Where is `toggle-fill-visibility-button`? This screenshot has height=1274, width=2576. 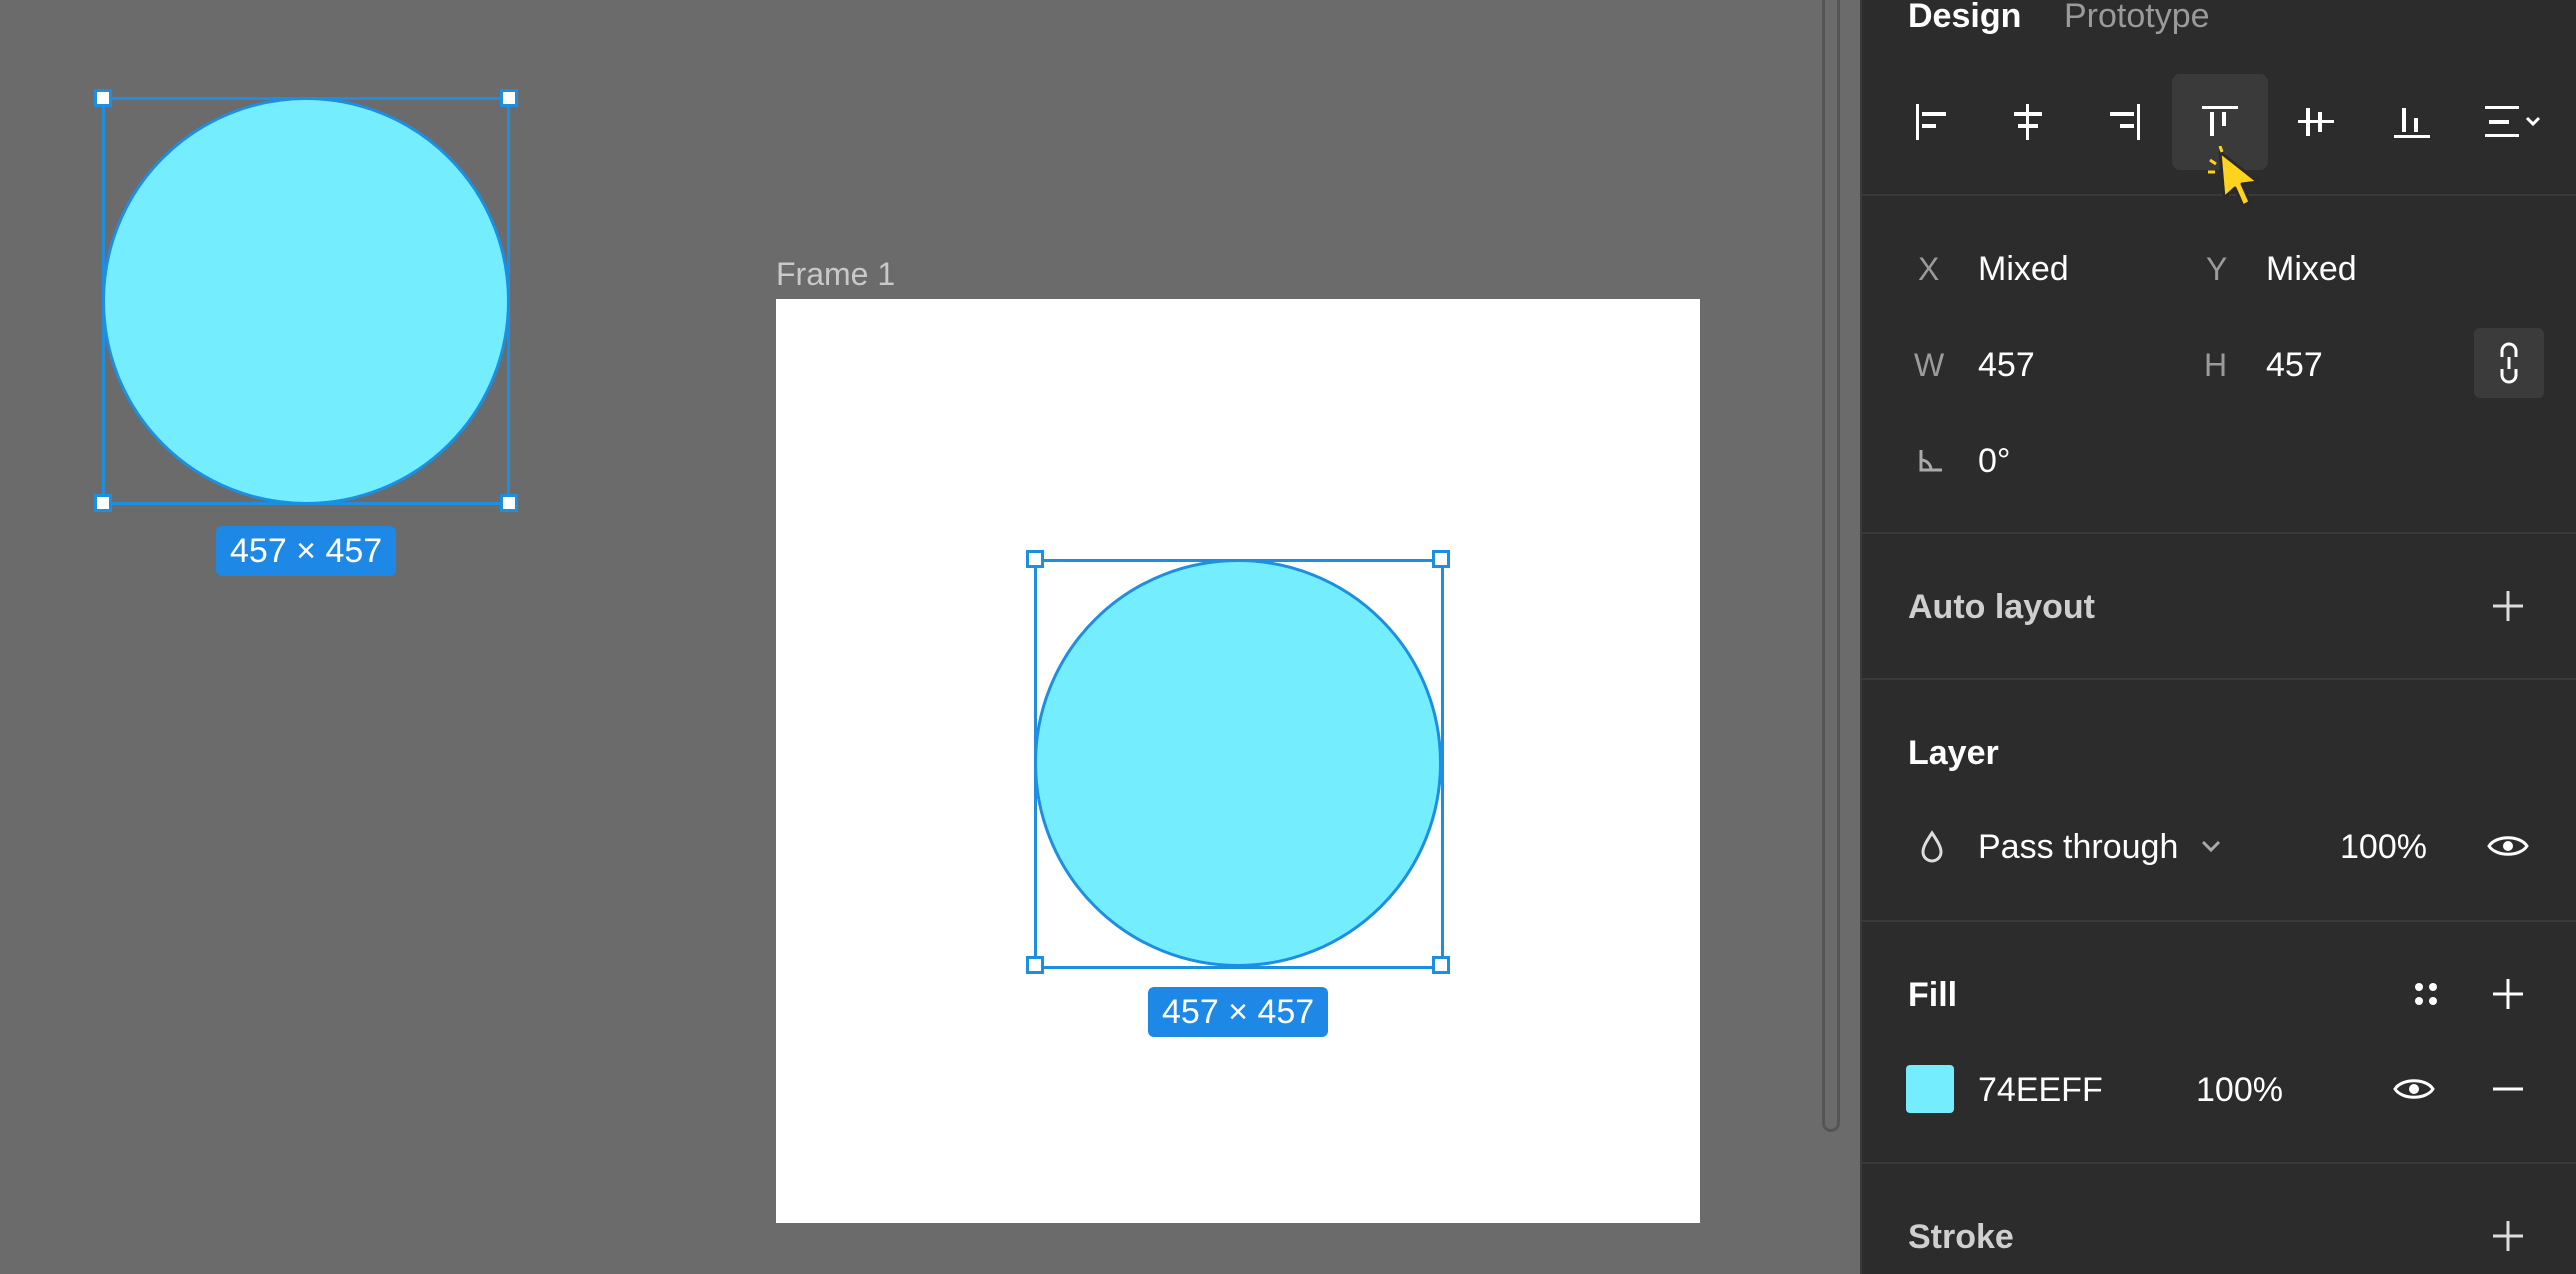 toggle-fill-visibility-button is located at coordinates (2414, 1089).